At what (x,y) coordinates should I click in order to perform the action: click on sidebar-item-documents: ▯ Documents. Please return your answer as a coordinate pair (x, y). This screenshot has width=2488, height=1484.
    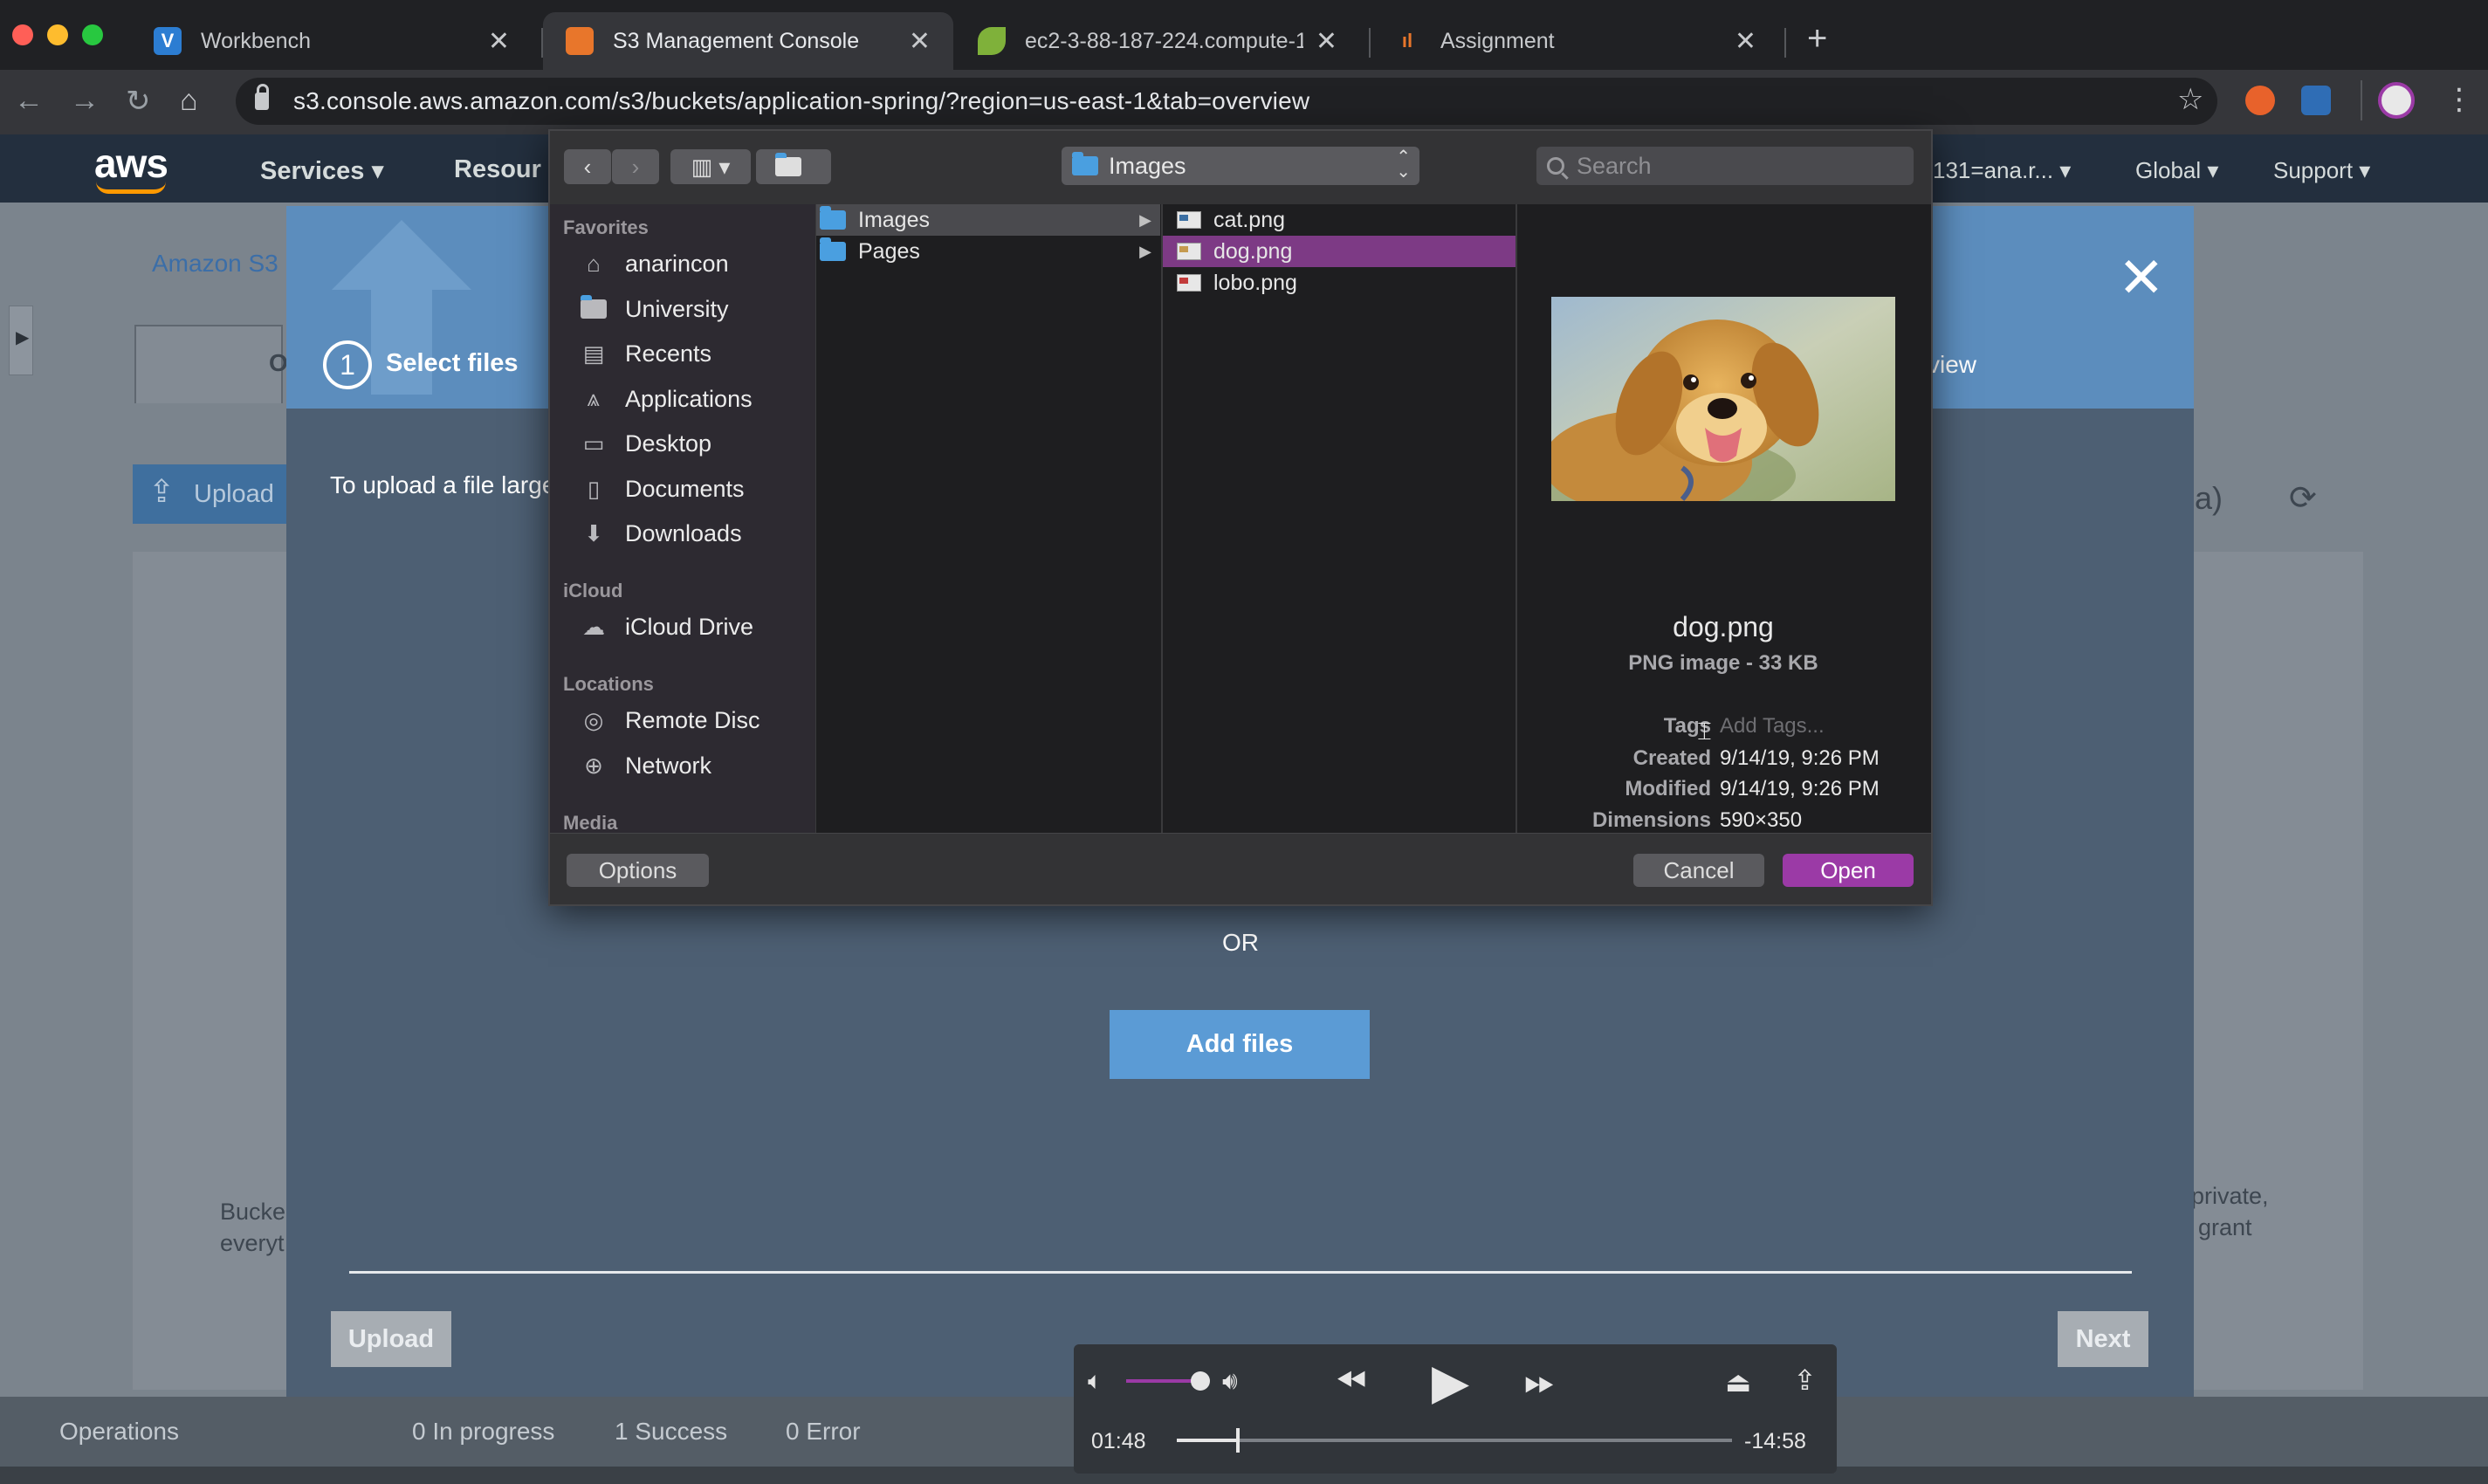
    Looking at the image, I should click on (662, 489).